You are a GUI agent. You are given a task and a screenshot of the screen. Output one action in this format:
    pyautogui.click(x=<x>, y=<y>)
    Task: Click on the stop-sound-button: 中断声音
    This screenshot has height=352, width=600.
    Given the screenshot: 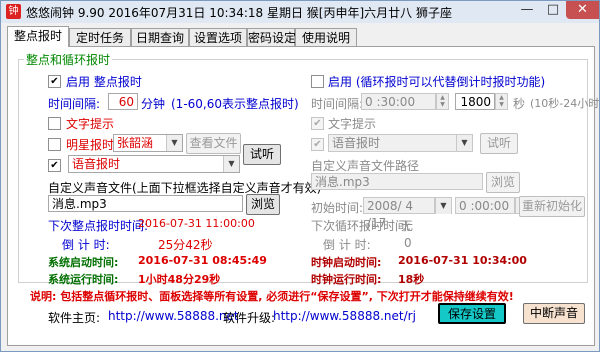 What is the action you would take?
    pyautogui.click(x=554, y=313)
    